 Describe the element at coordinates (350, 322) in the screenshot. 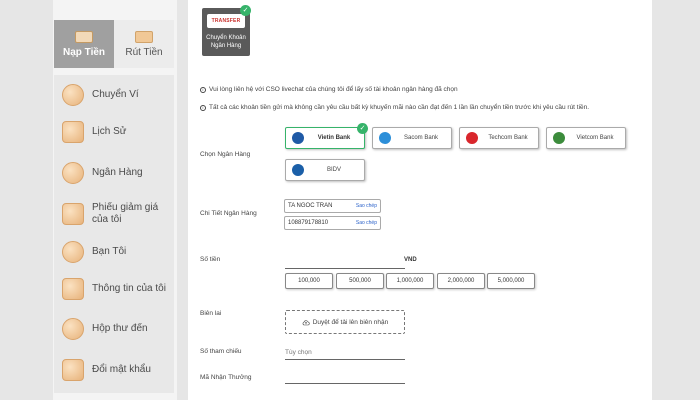

I see `upload-text: Duyệt để tải lên biên nhận` at that location.